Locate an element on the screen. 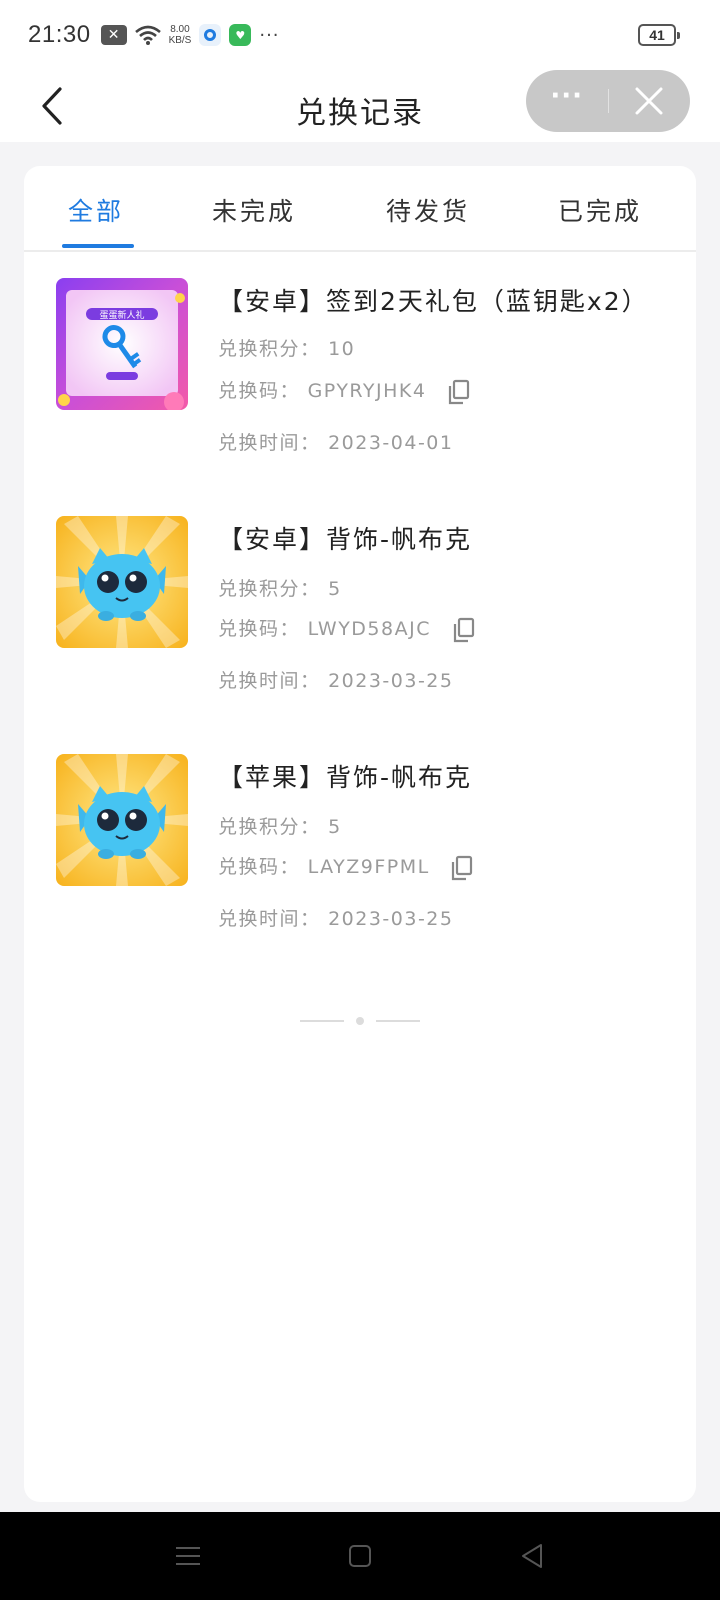 The width and height of the screenshot is (720, 1600). status-time: 21:30 is located at coordinates (59, 34).